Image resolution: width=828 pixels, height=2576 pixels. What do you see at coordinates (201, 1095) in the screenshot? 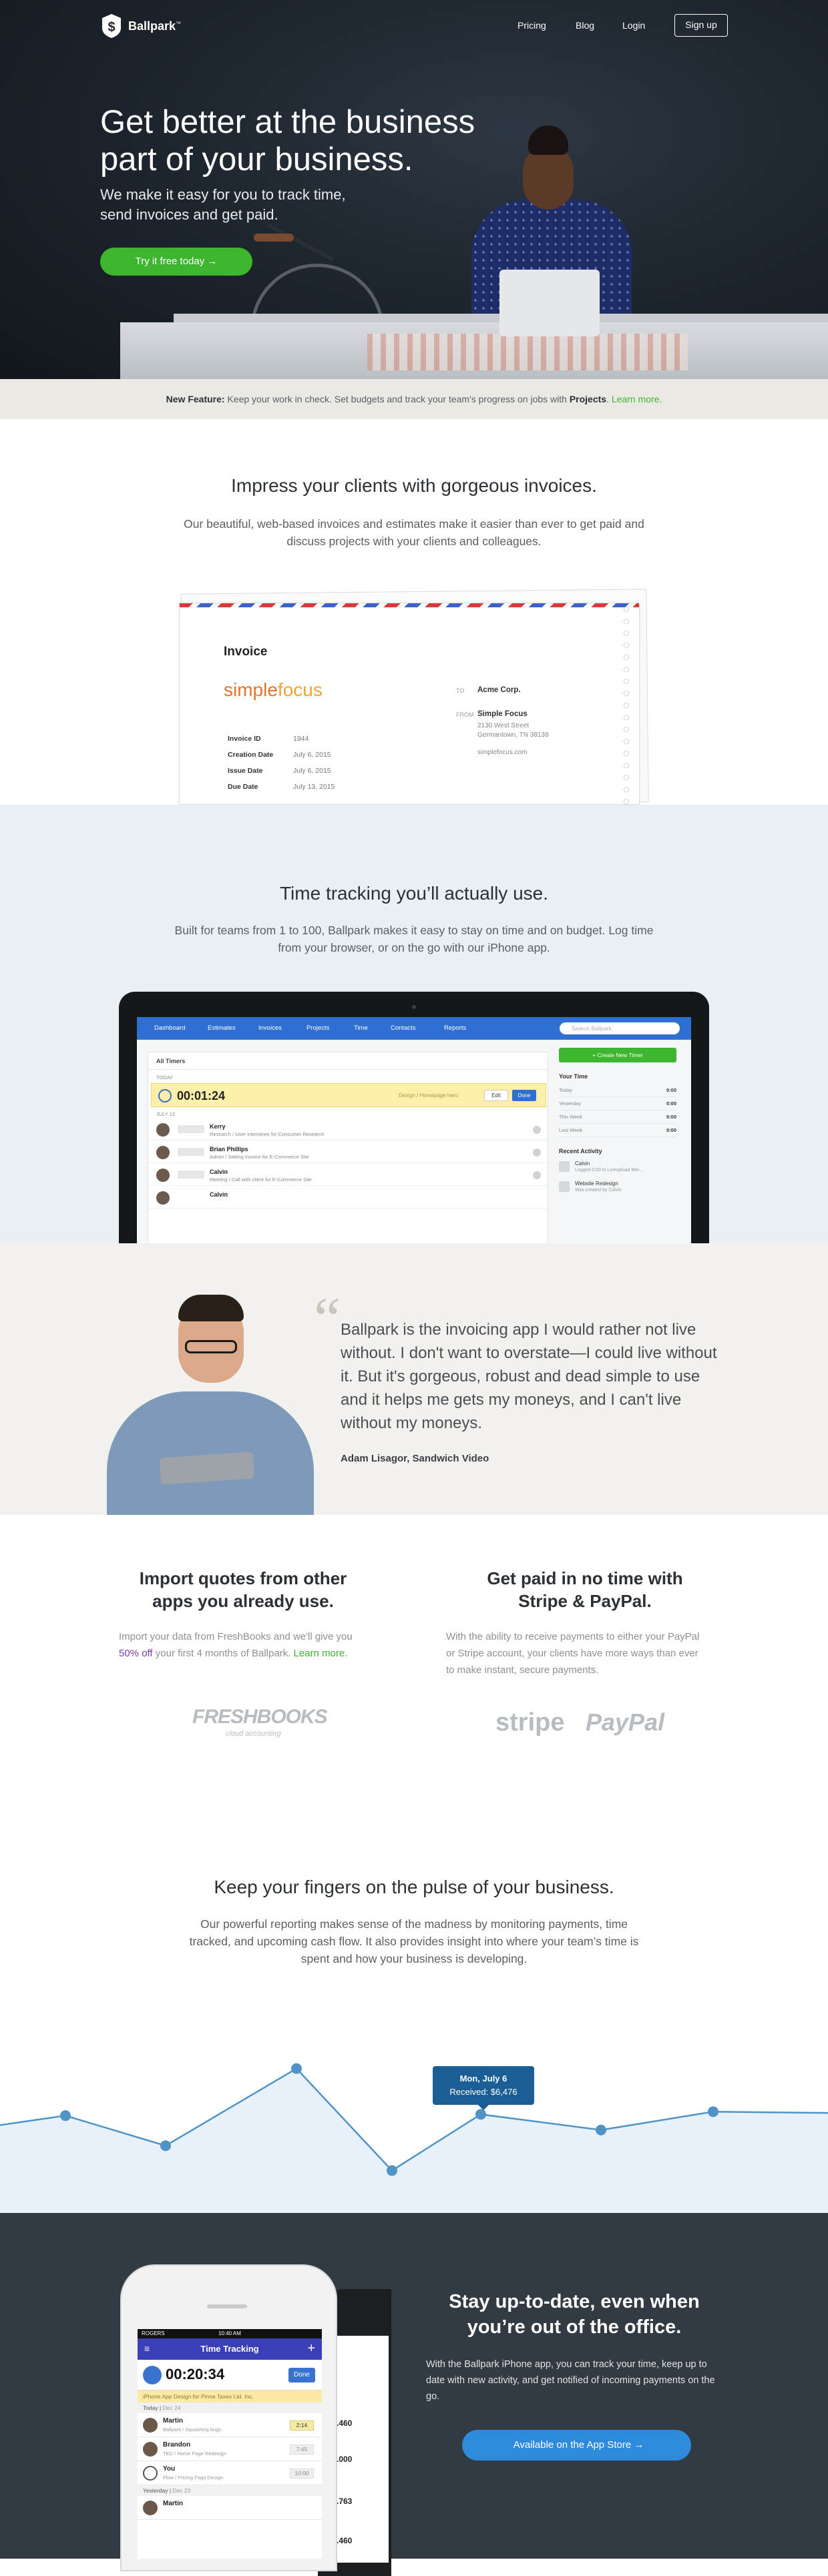
I see `running-timer-time: 00:01:24` at bounding box center [201, 1095].